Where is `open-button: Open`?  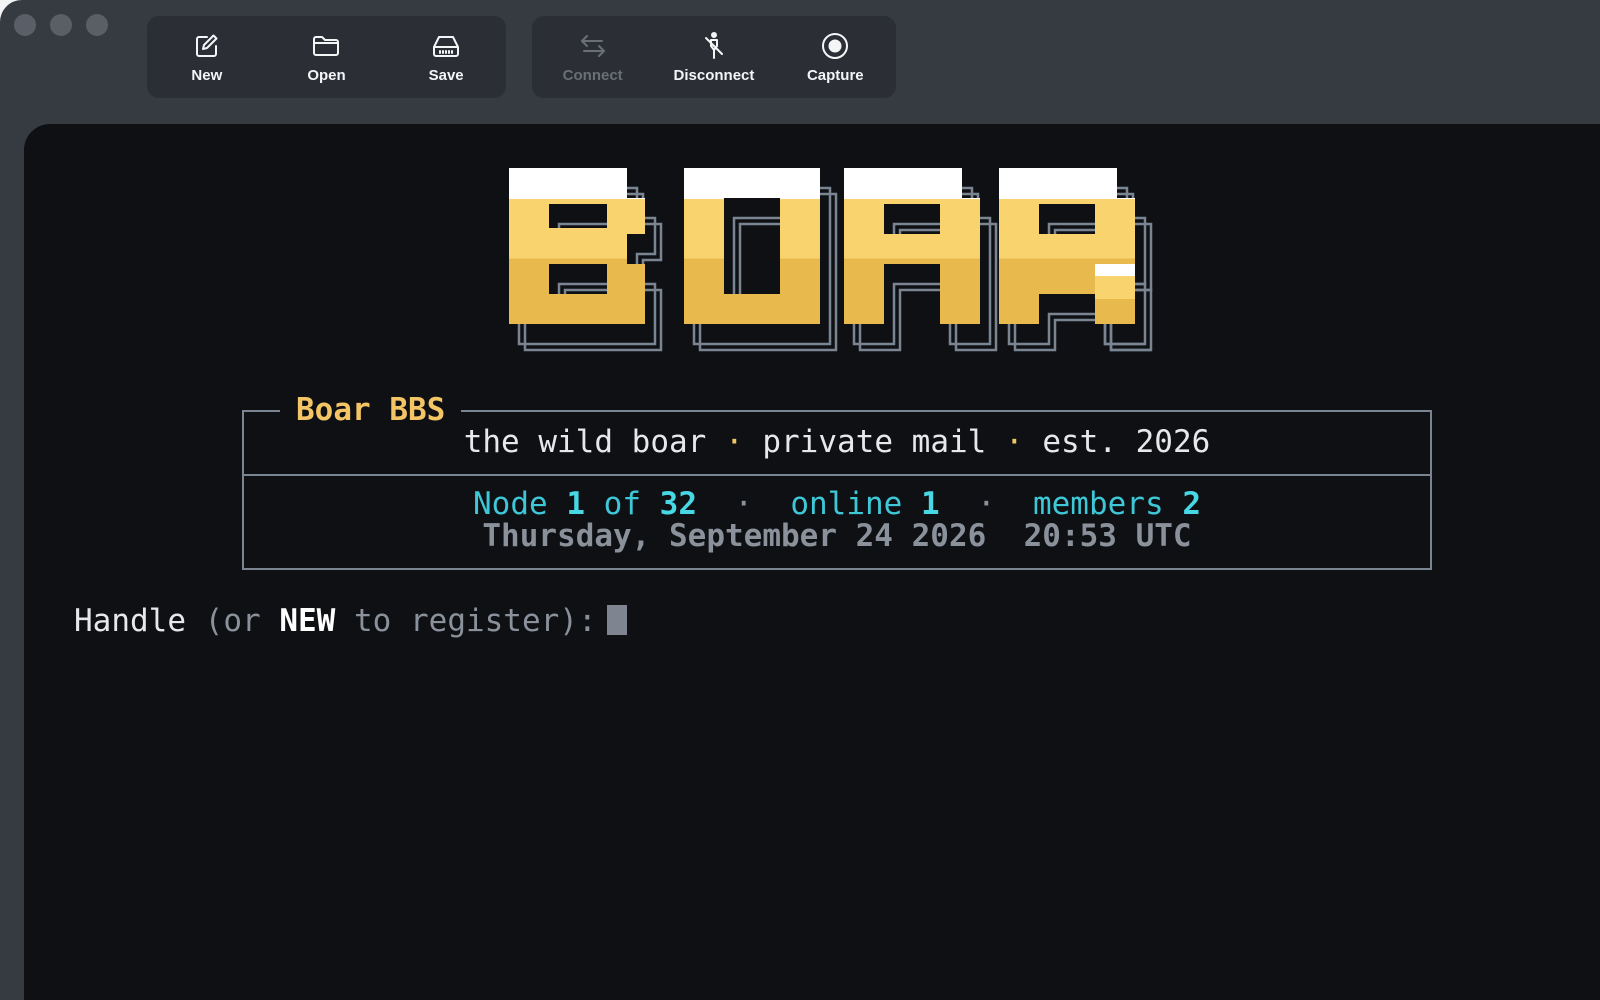
open-button: Open is located at coordinates (326, 57).